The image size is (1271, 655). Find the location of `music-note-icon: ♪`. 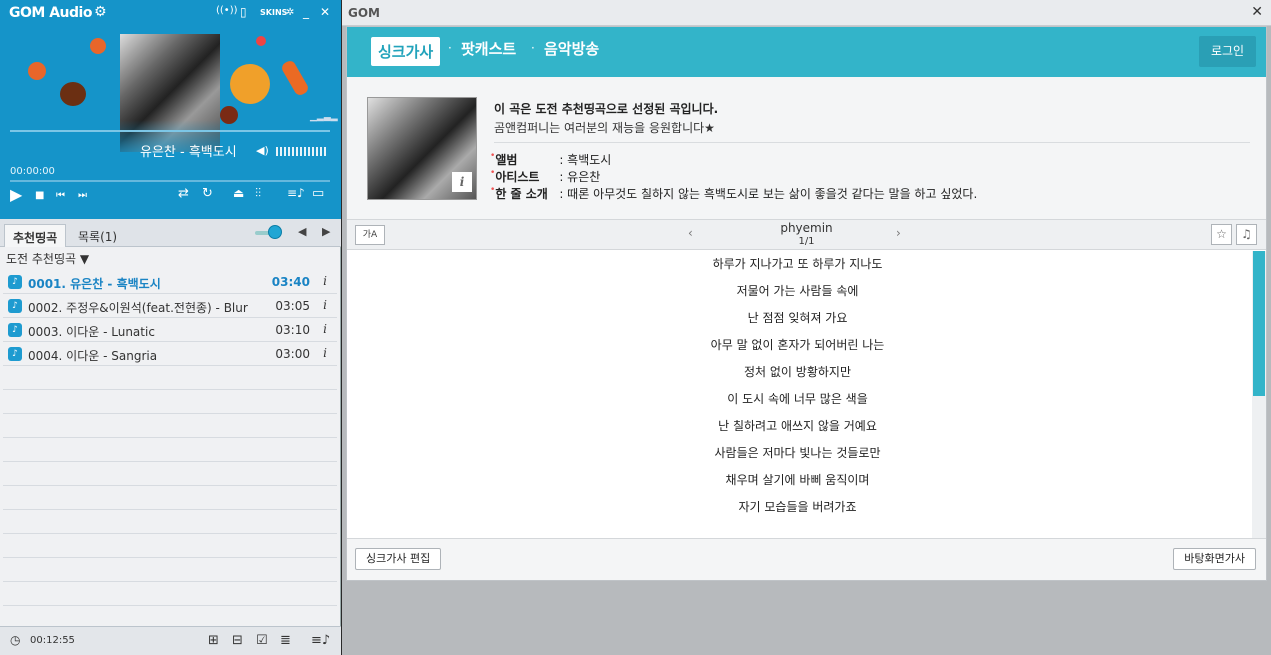

music-note-icon: ♪ is located at coordinates (15, 330).